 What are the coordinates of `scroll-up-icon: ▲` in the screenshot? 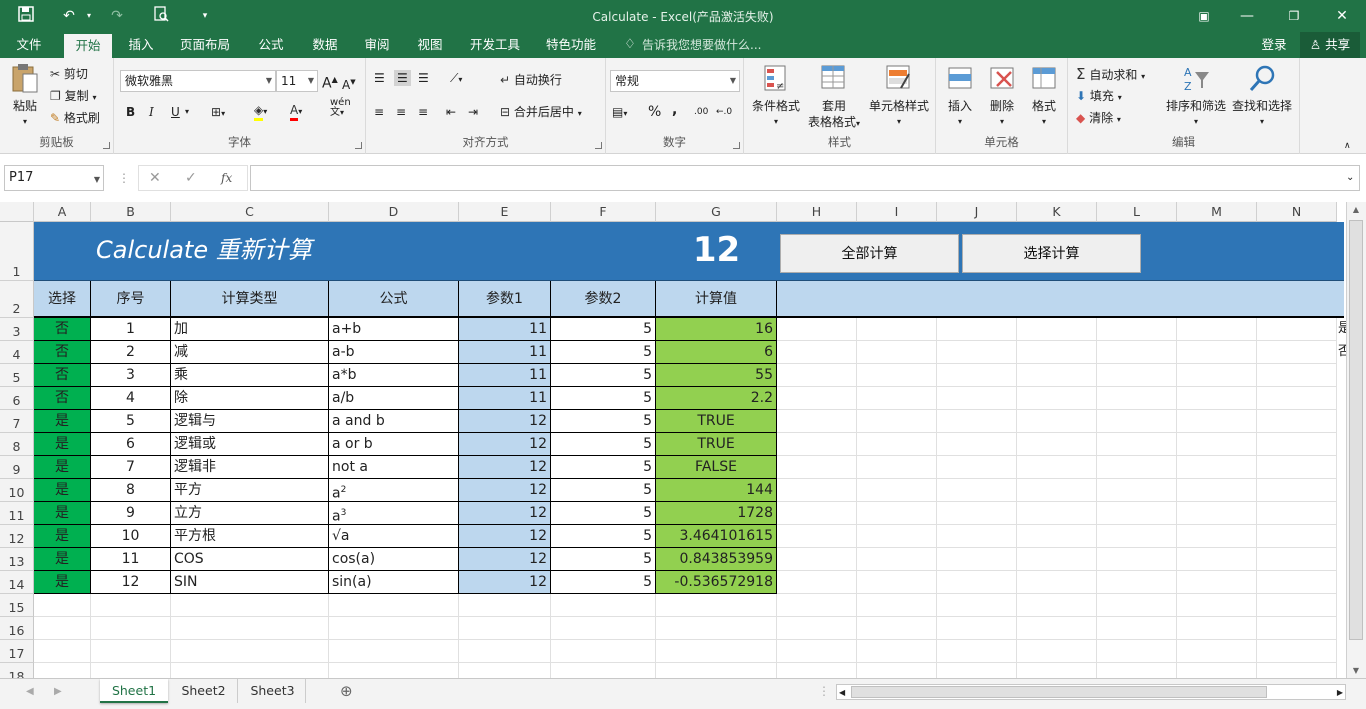 It's located at (1356, 209).